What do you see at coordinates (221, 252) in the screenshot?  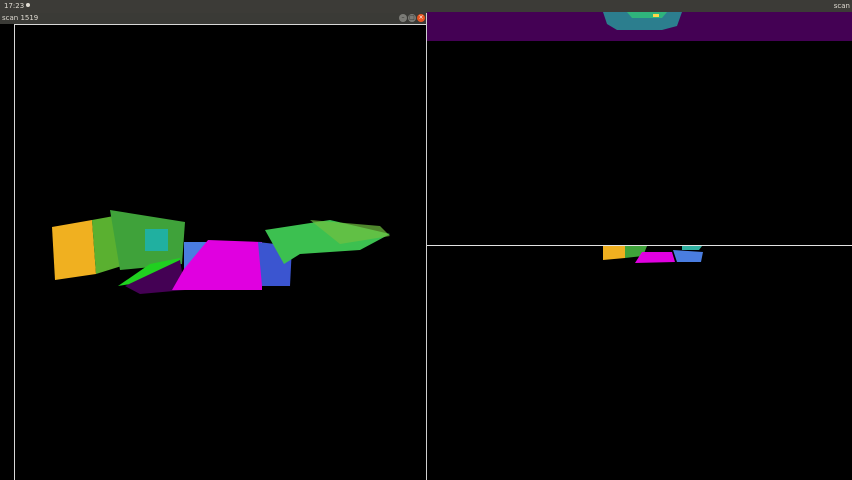 I see `point-cloud-render` at bounding box center [221, 252].